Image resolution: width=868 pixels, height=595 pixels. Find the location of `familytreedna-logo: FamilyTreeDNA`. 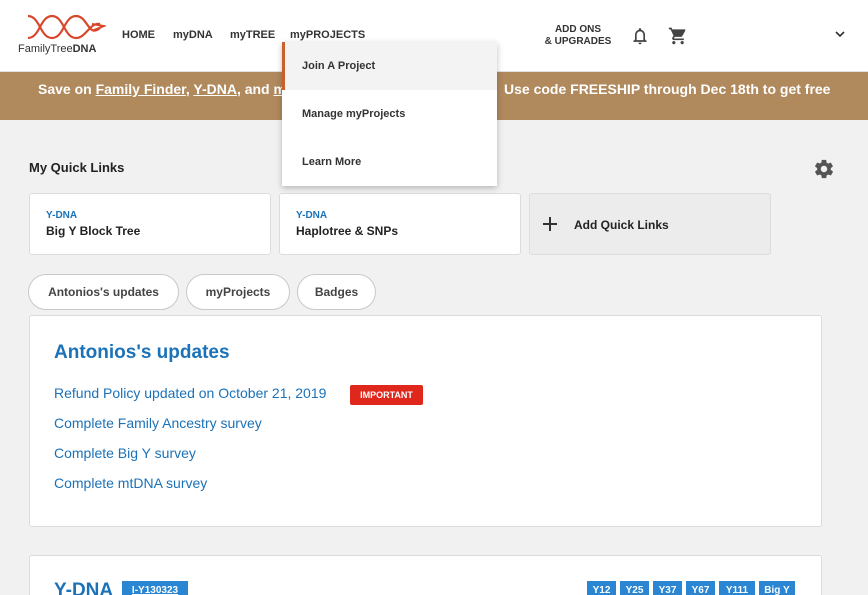

familytreedna-logo: FamilyTreeDNA is located at coordinates (63, 36).